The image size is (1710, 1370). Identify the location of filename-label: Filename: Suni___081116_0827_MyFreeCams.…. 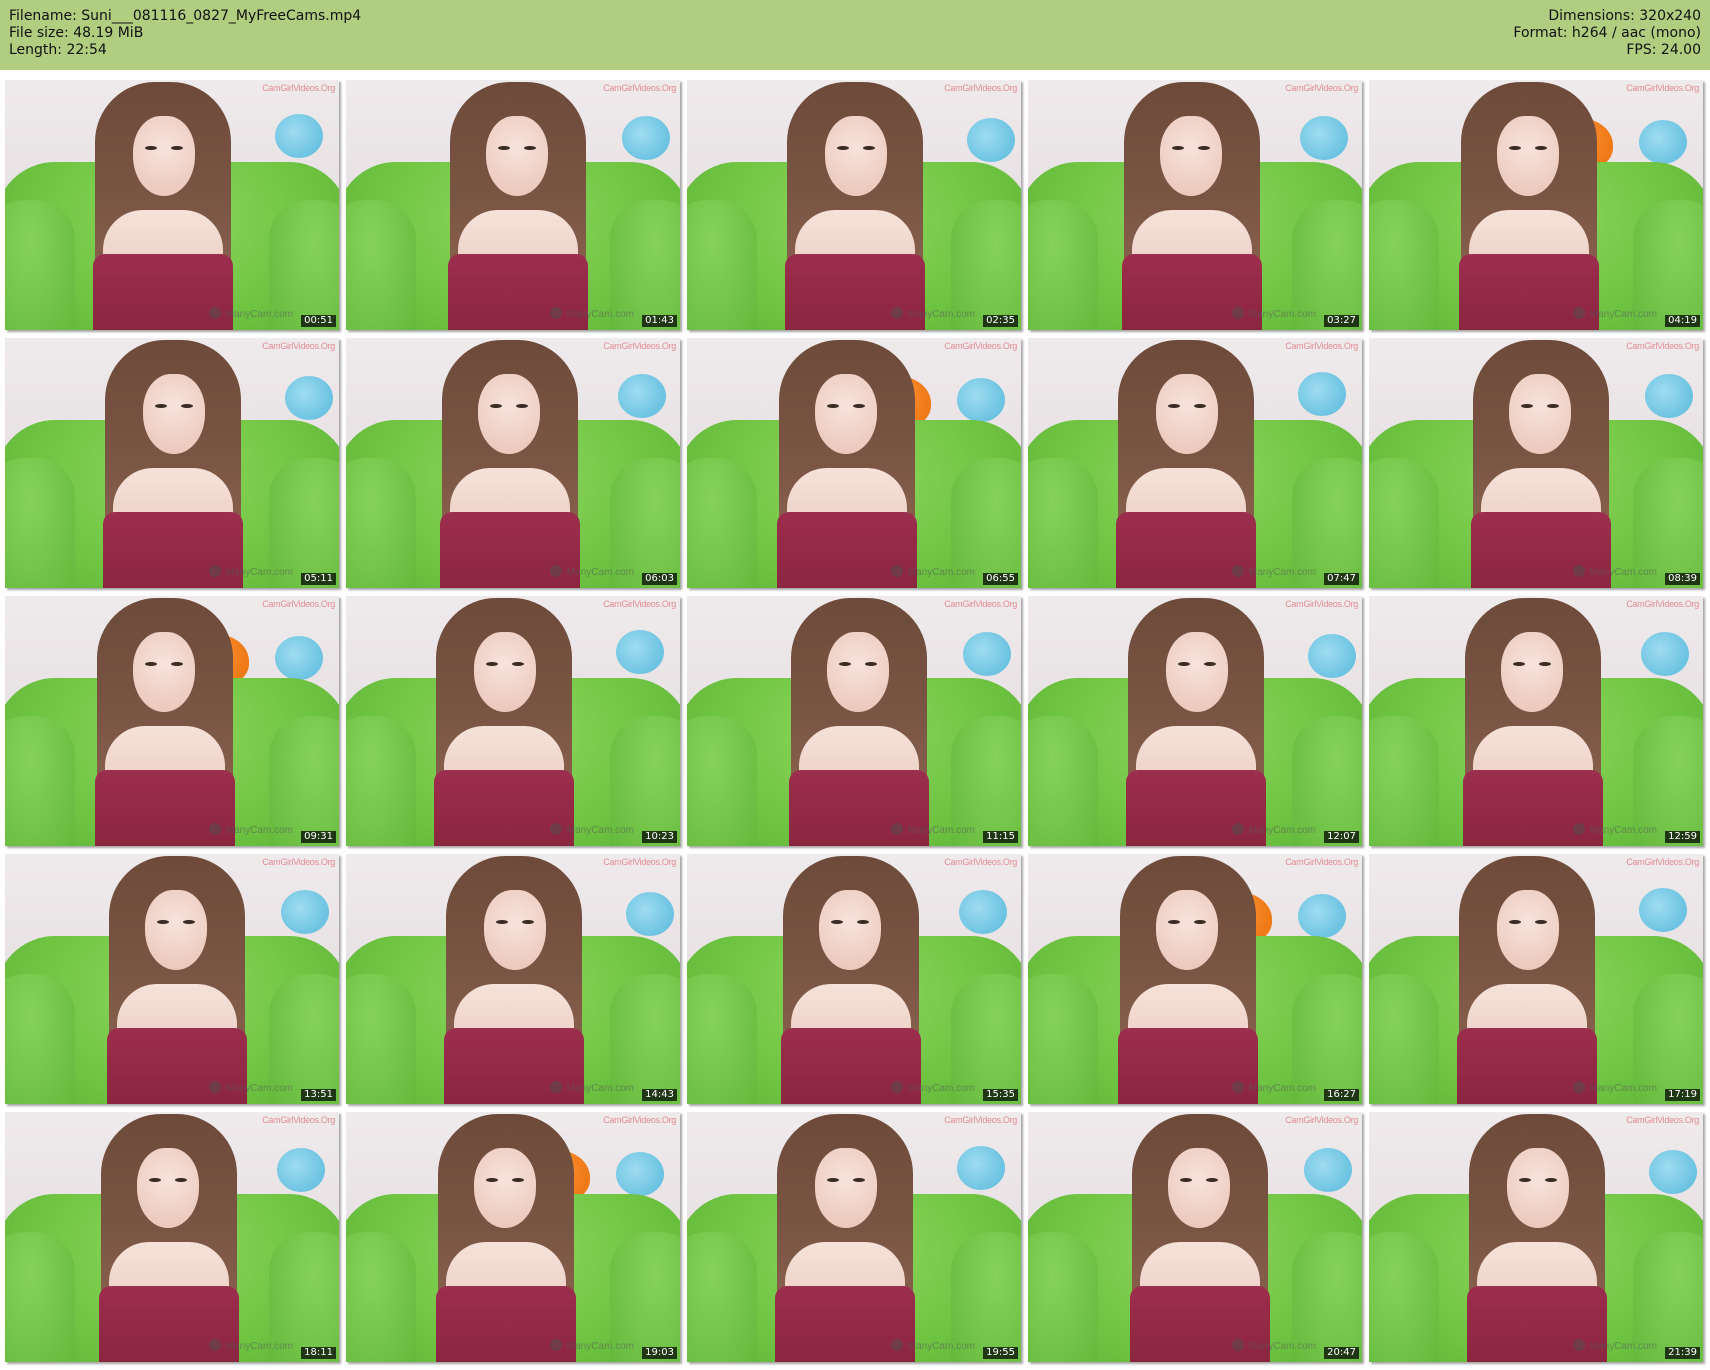
(185, 16).